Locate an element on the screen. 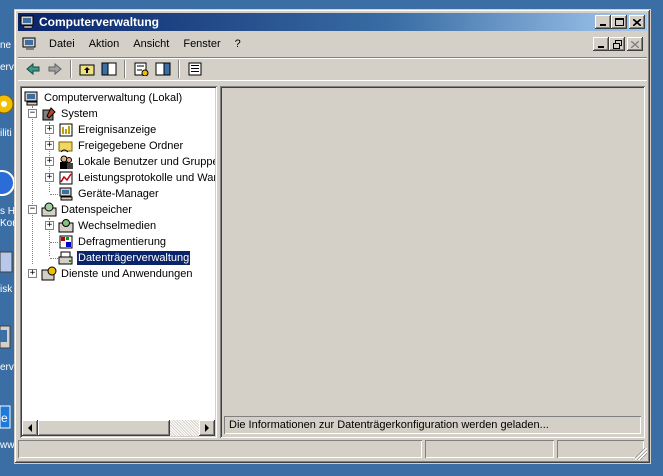 This screenshot has width=663, height=476. tree-item-dienste-und-anwendungen: Dienste und Anwendungen is located at coordinates (117, 274).